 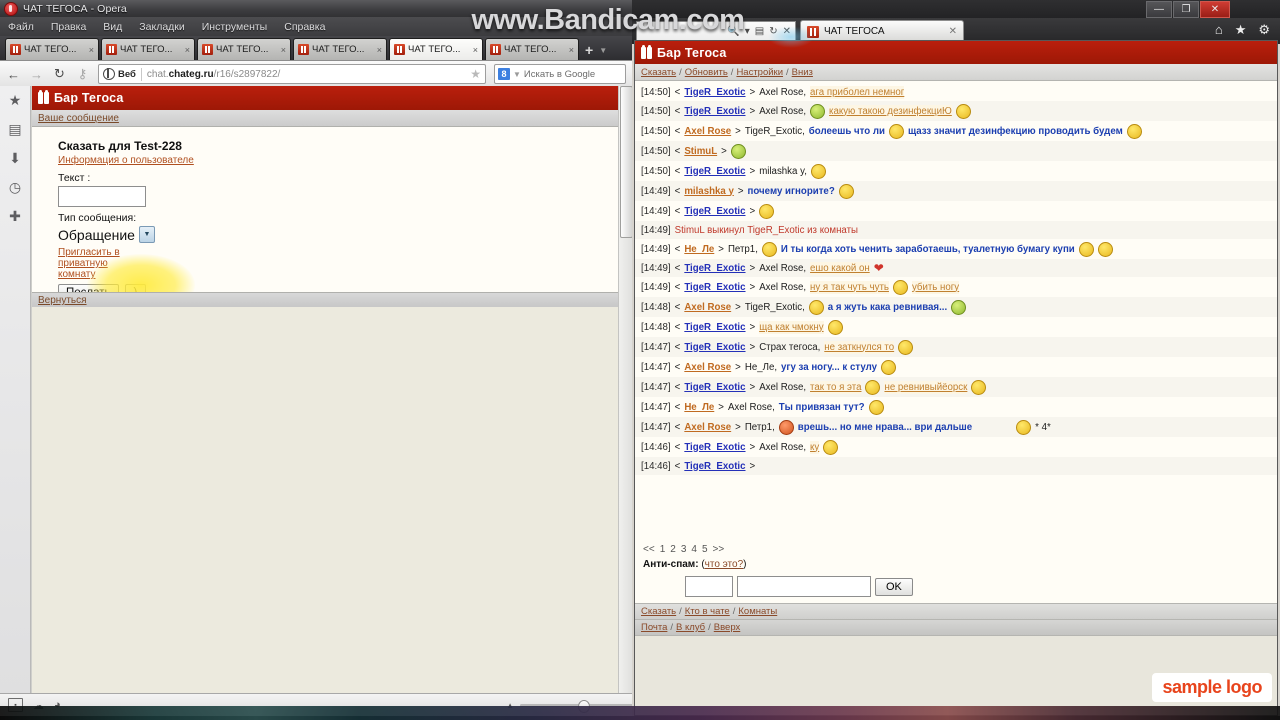 I want to click on message-nick: StimuL, so click(x=700, y=151).